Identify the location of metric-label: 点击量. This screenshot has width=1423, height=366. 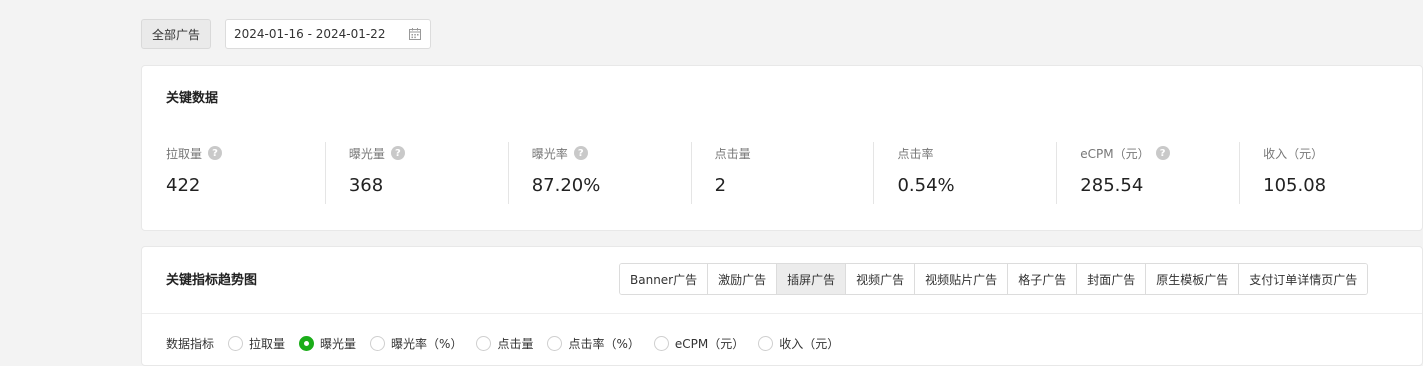
(794, 153).